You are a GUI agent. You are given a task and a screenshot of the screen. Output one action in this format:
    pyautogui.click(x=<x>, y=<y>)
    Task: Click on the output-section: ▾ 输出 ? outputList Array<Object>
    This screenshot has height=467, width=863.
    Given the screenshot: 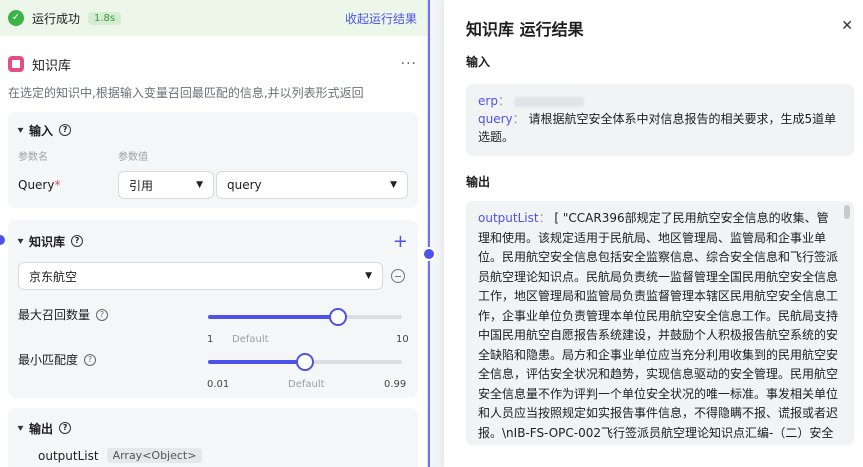 What is the action you would take?
    pyautogui.click(x=213, y=437)
    